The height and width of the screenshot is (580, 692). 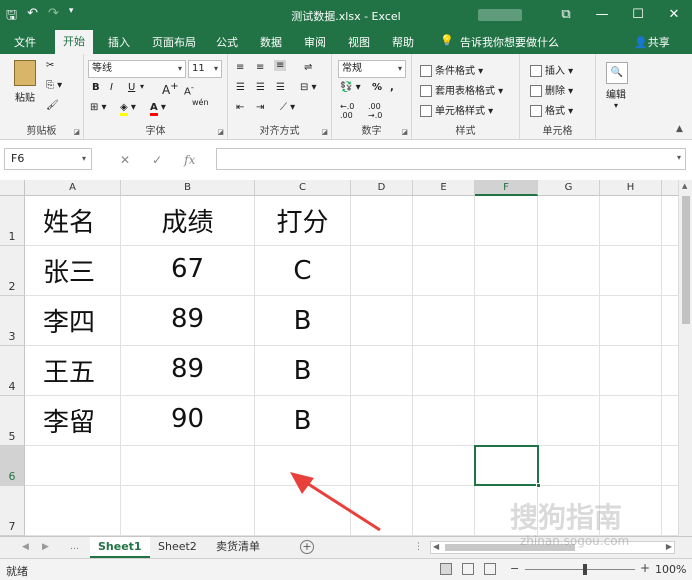 What do you see at coordinates (444, 466) in the screenshot?
I see `cell-e6` at bounding box center [444, 466].